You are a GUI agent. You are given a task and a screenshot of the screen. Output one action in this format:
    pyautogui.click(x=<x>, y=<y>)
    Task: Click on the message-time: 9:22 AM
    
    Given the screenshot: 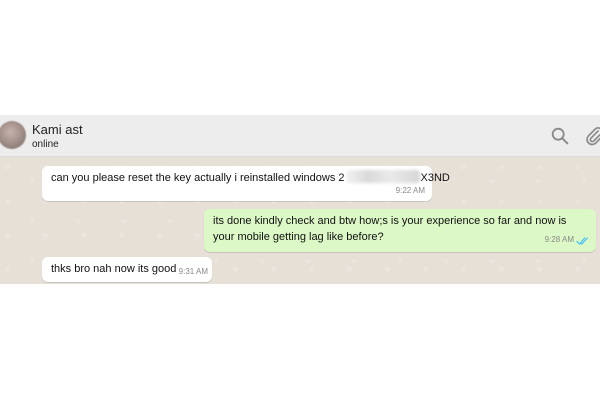 What is the action you would take?
    pyautogui.click(x=410, y=190)
    